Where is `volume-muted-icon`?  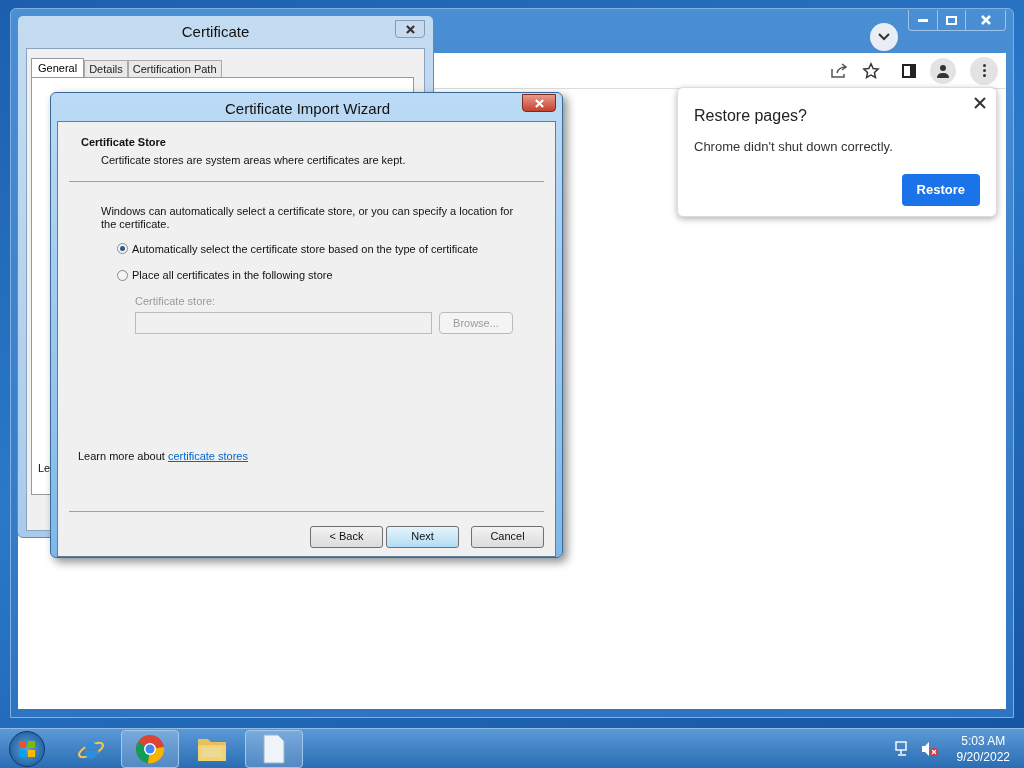 volume-muted-icon is located at coordinates (929, 748).